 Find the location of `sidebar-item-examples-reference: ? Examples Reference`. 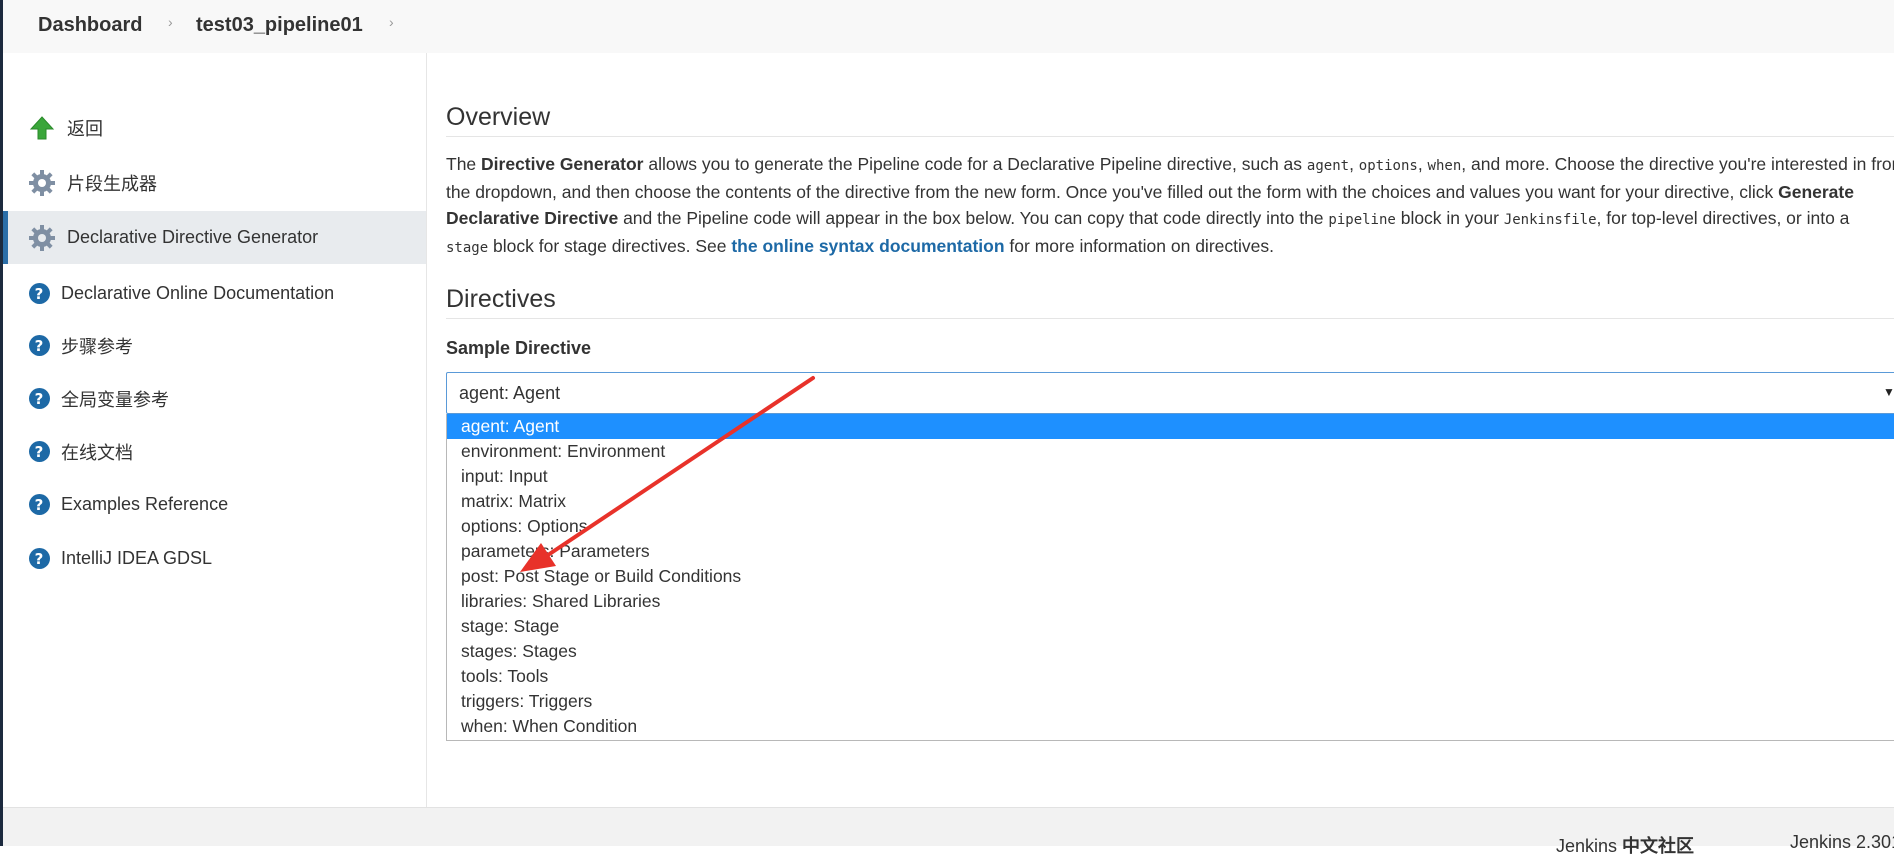

sidebar-item-examples-reference: ? Examples Reference is located at coordinates (214, 504).